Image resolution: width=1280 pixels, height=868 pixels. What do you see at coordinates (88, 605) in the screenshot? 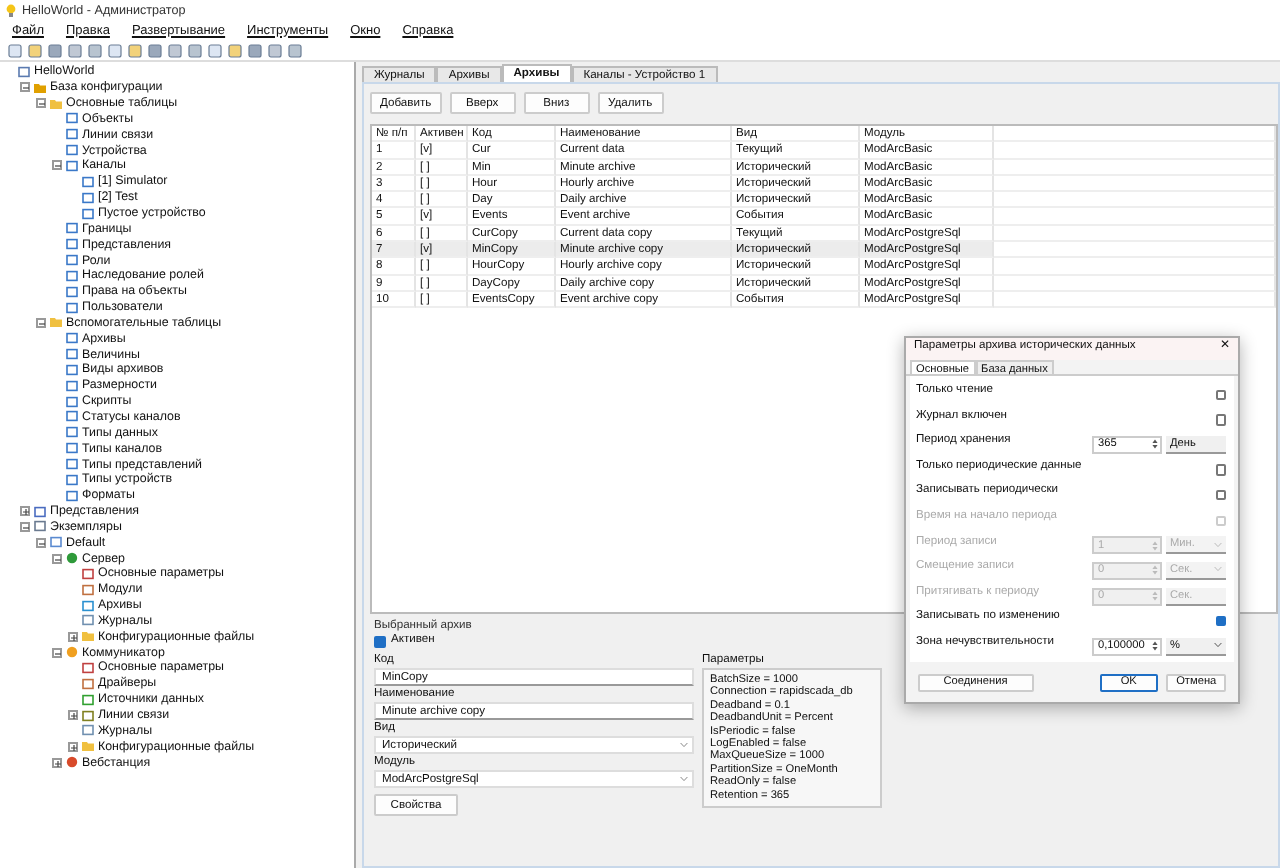
I see `archive-icon` at bounding box center [88, 605].